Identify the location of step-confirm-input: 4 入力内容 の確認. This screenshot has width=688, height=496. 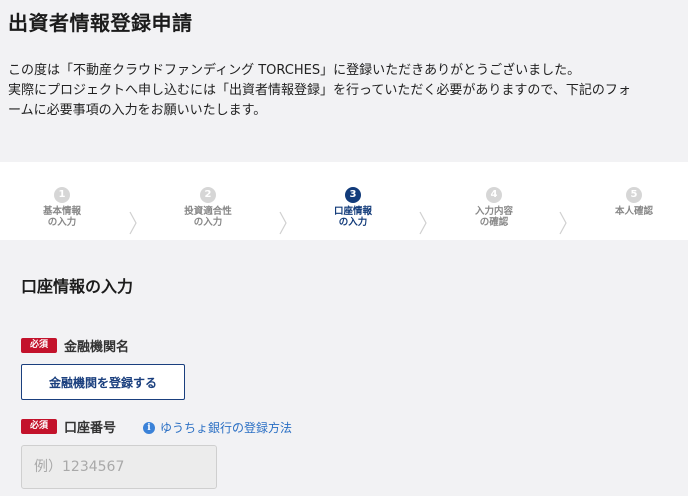
(494, 207).